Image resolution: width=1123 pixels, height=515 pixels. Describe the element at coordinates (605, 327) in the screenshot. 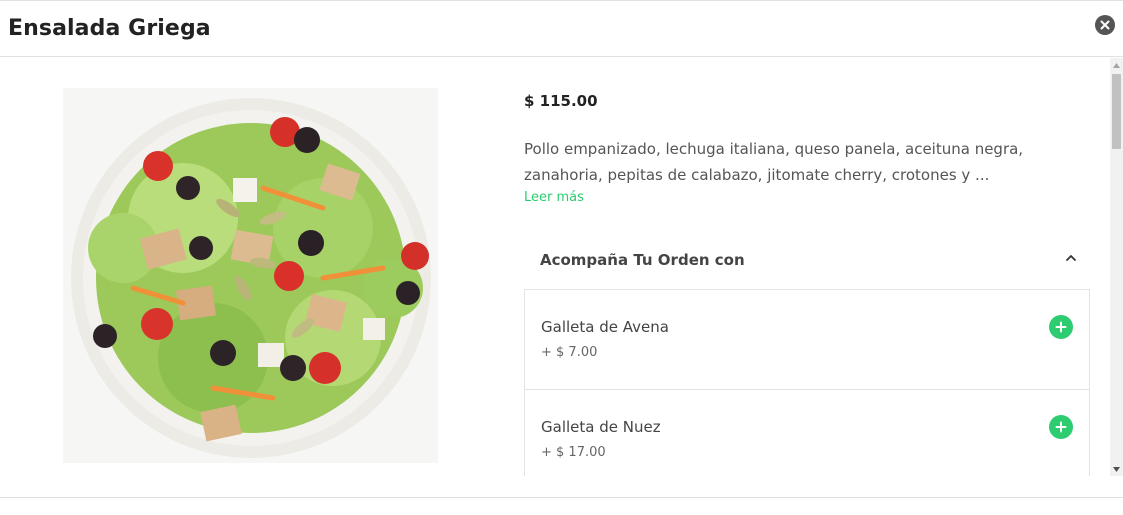

I see `extra-name: Galleta de Avena` at that location.